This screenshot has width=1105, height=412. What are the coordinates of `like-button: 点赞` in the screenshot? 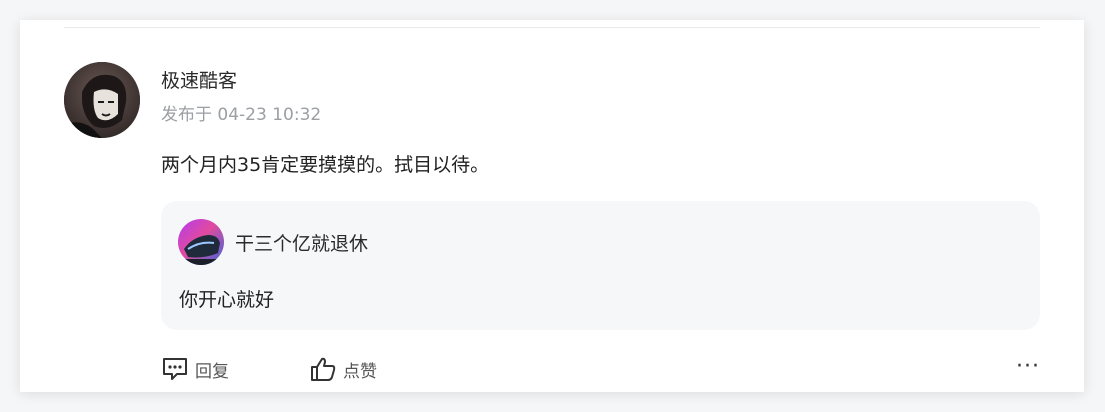 It's located at (343, 369).